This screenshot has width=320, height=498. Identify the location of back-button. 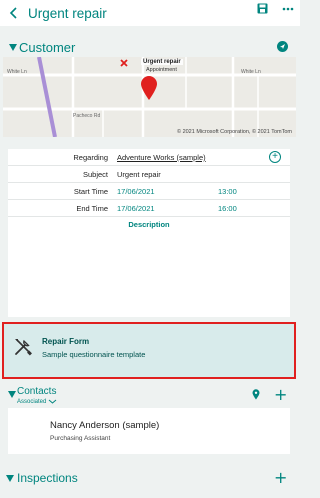
(14, 13).